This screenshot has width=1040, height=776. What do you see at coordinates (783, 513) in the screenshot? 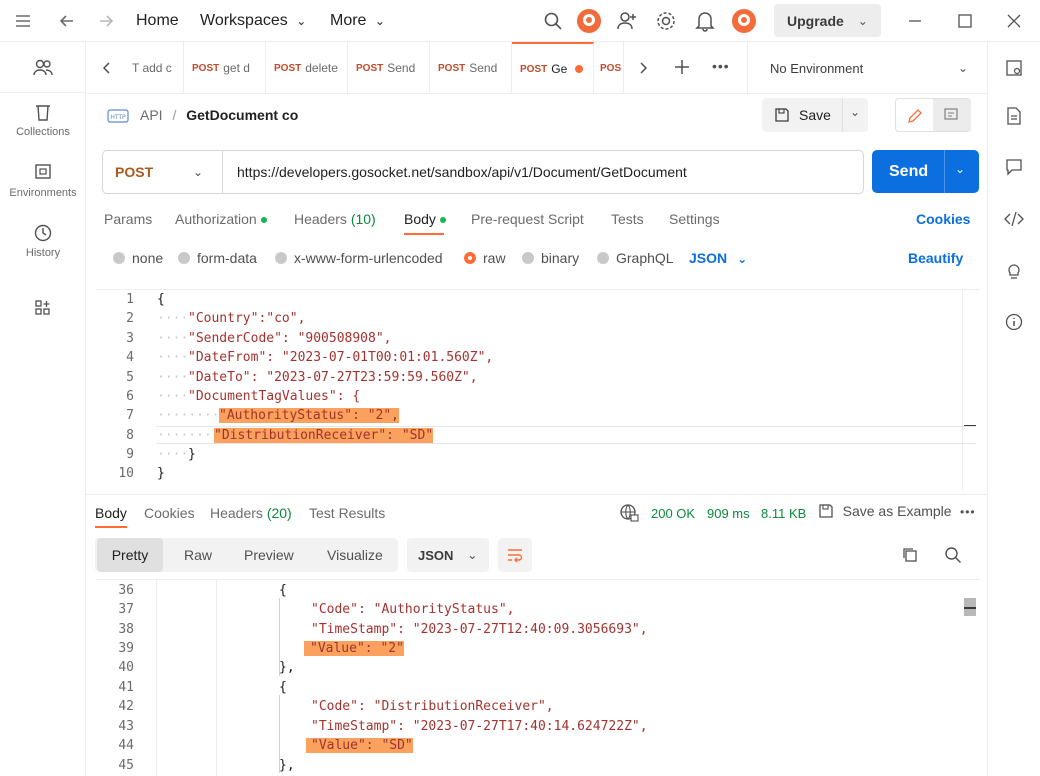
I see `response-size: 8.11 KB` at bounding box center [783, 513].